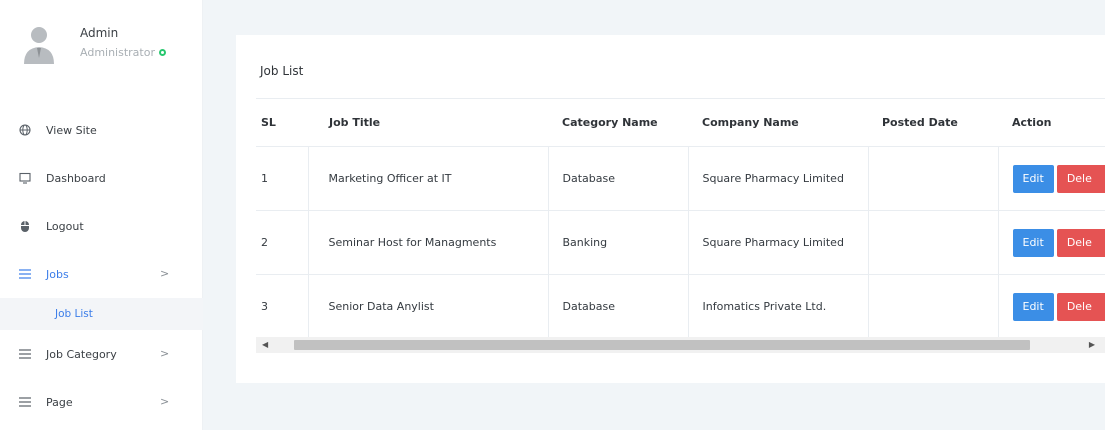  I want to click on sidebar-item-dashboard: Dashboard, so click(101, 178).